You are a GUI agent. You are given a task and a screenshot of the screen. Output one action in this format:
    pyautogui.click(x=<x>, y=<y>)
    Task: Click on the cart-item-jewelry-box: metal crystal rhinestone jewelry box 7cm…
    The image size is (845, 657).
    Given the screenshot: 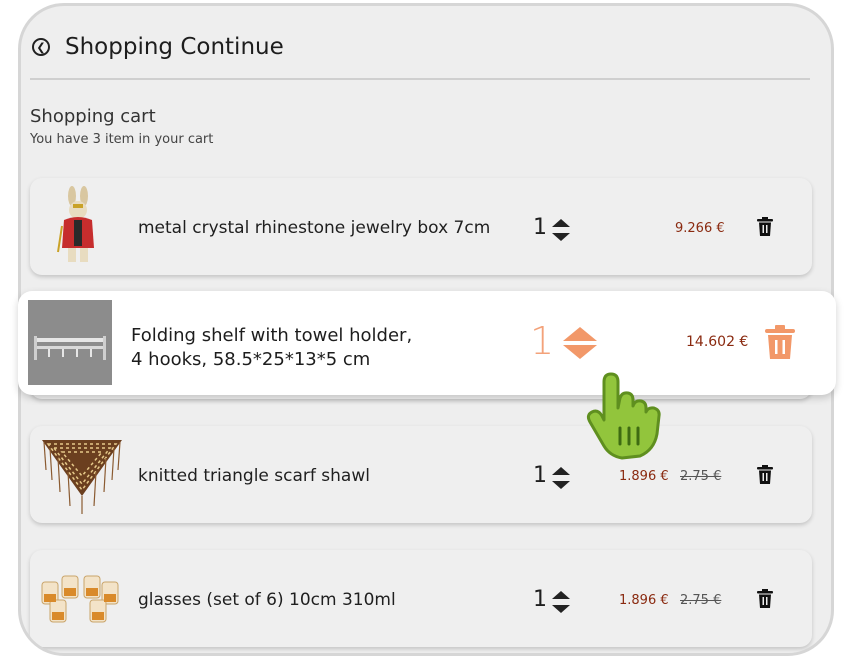 What is the action you would take?
    pyautogui.click(x=421, y=226)
    